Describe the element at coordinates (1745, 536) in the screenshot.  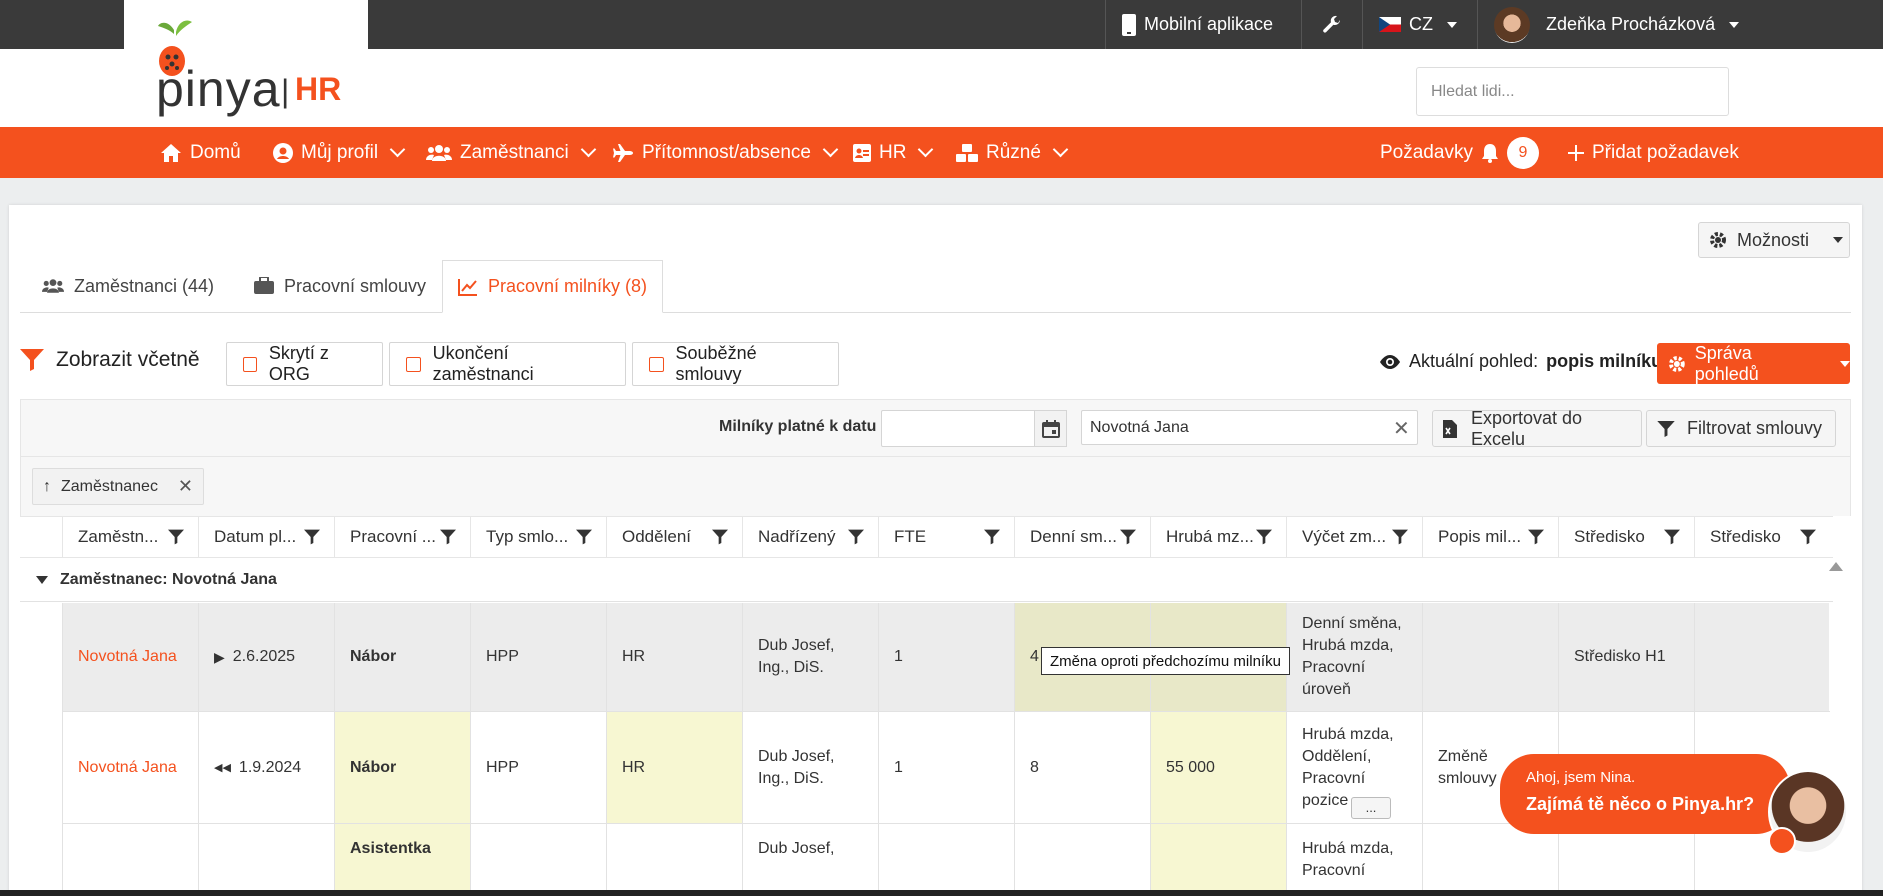
I see `column-header-label: Středisko` at that location.